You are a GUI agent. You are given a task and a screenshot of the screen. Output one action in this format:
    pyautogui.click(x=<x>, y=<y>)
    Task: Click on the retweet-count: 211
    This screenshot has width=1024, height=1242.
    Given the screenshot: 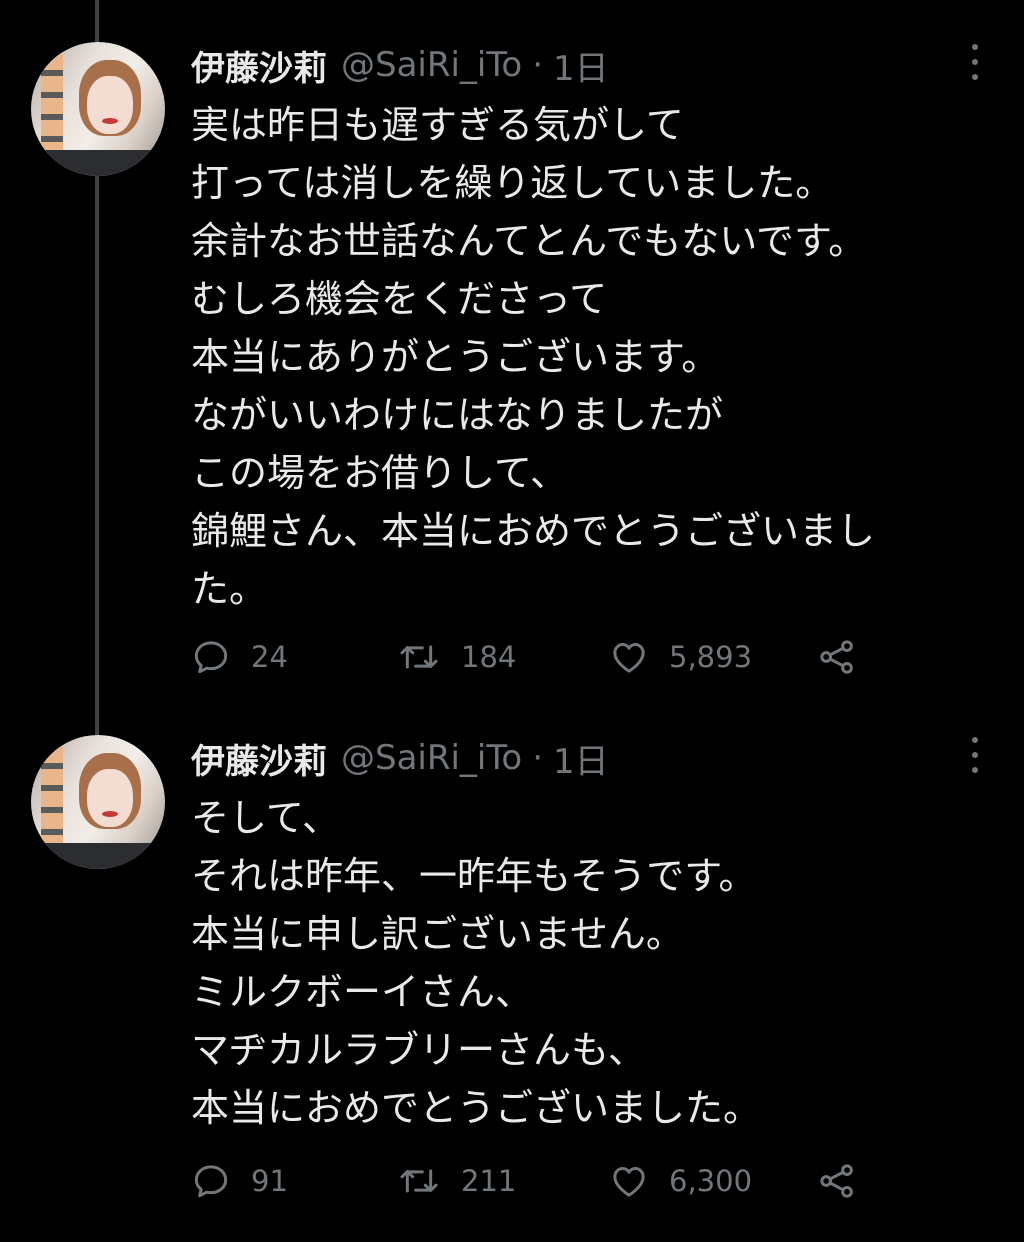 What is the action you would take?
    pyautogui.click(x=489, y=1181)
    